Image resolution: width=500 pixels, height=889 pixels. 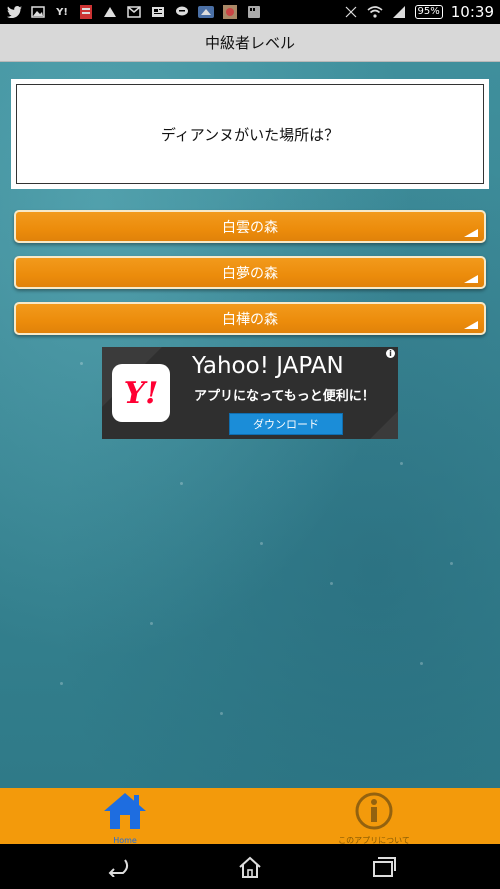 I want to click on question-text: ディアンヌがいた場所は？, so click(x=250, y=134).